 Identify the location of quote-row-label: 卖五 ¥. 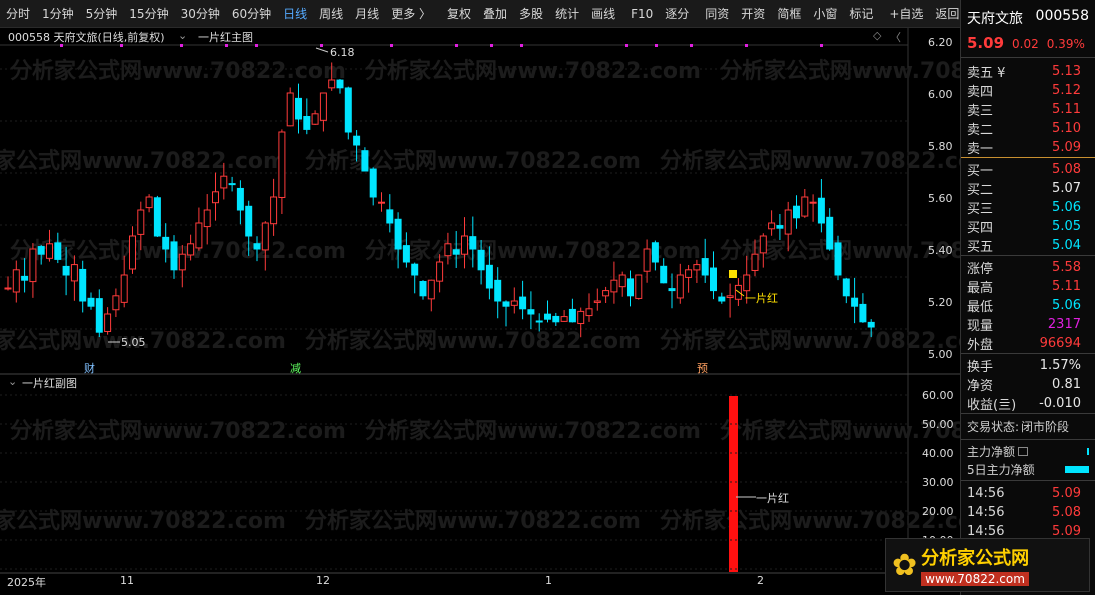
(986, 73).